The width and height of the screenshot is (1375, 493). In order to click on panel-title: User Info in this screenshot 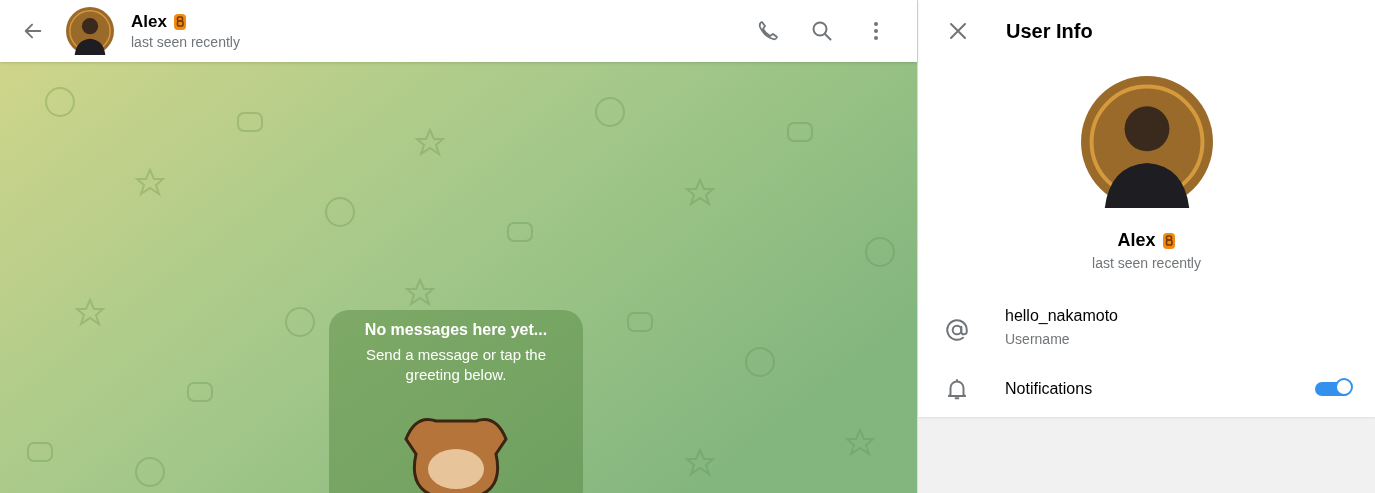, I will do `click(1049, 31)`.